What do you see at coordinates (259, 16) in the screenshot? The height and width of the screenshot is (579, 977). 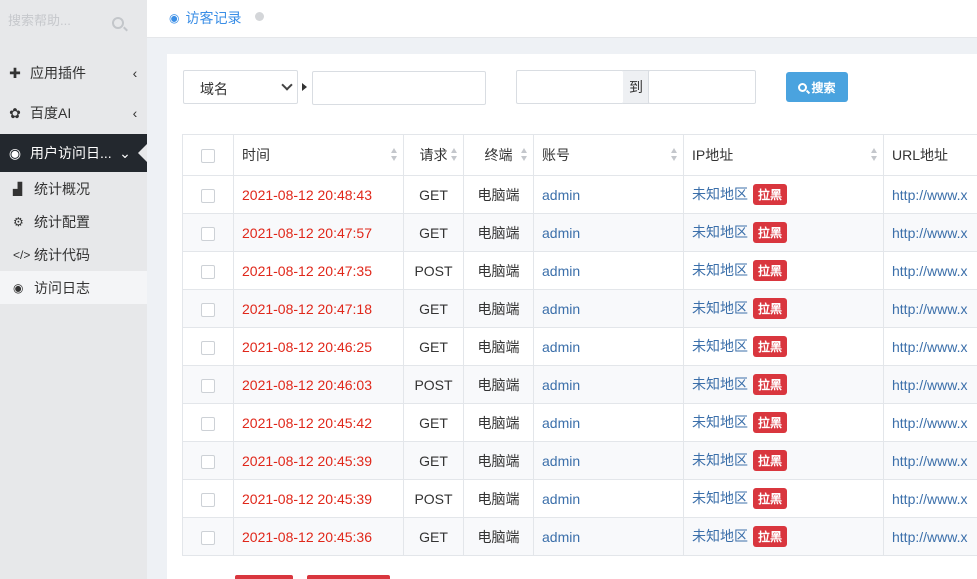 I see `tab-close-dot` at bounding box center [259, 16].